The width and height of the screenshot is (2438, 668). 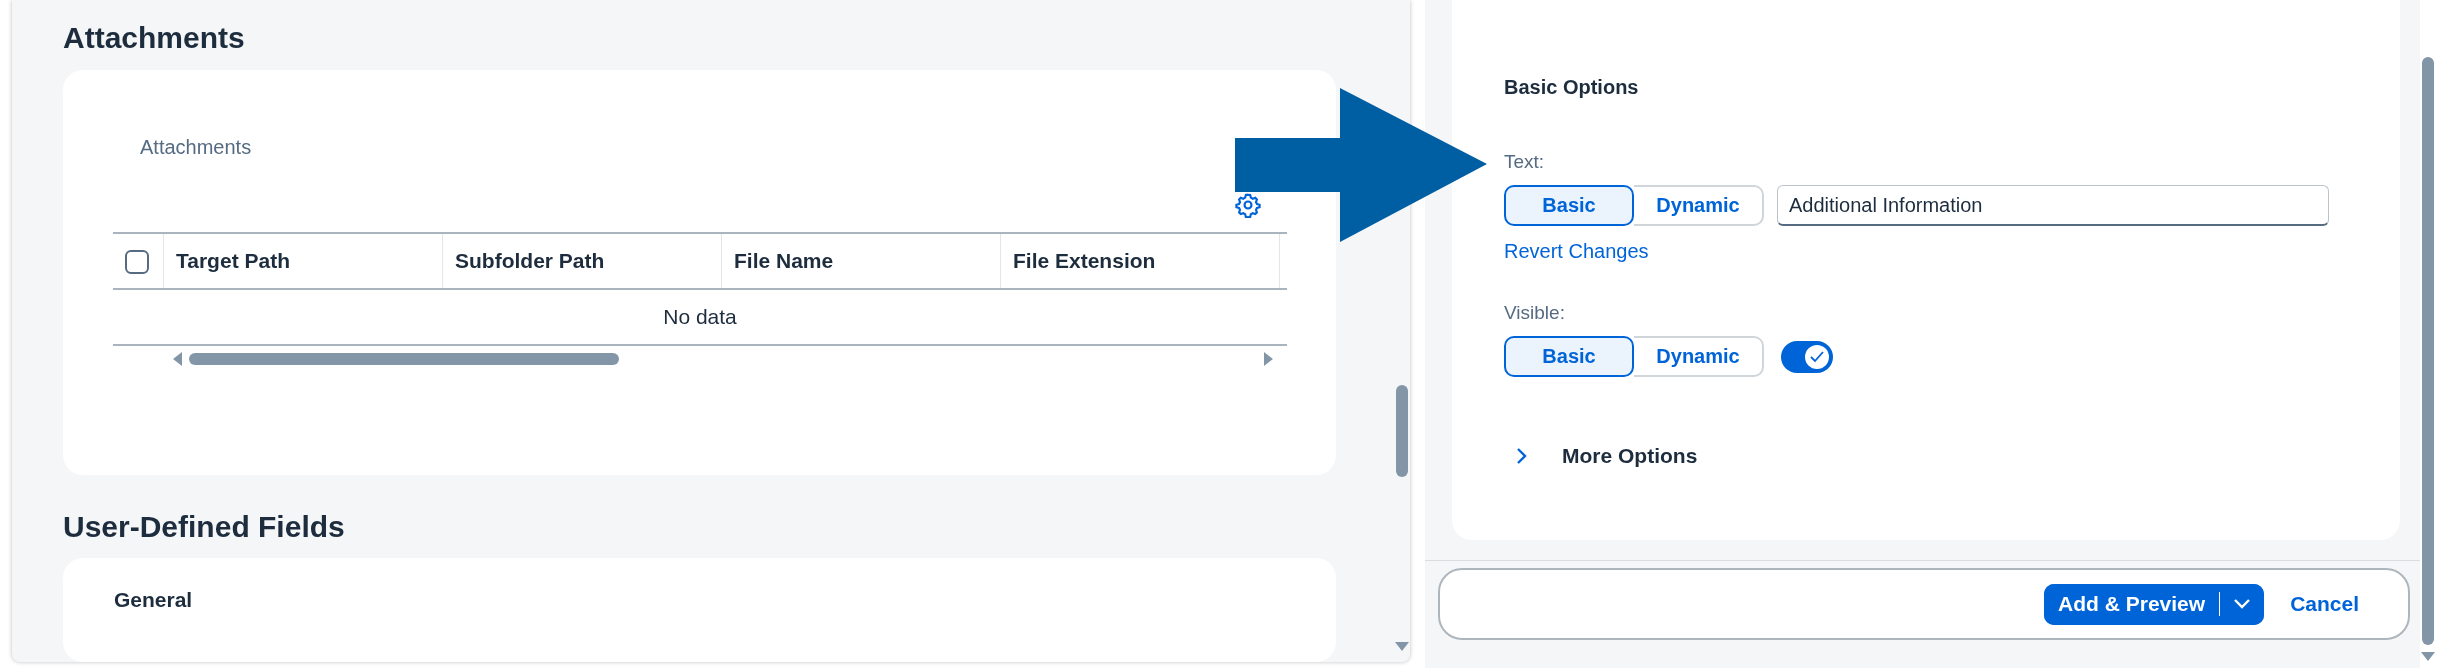 I want to click on section-heading: Attachments, so click(x=154, y=38).